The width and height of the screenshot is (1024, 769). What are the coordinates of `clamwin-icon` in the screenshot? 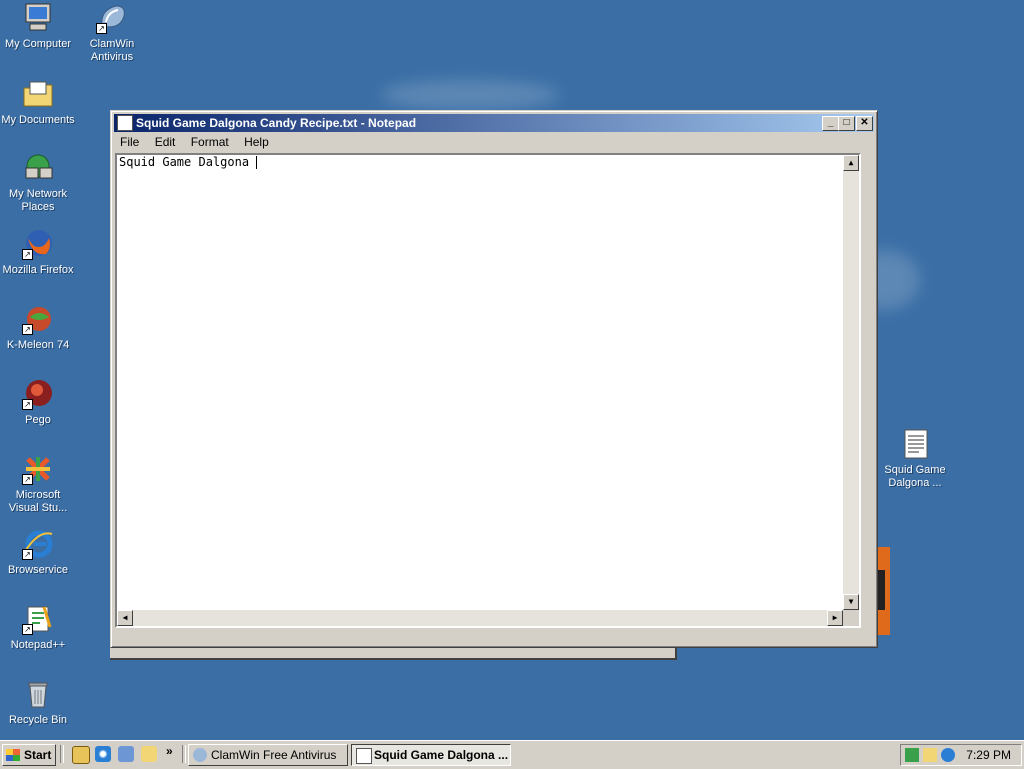 It's located at (200, 755).